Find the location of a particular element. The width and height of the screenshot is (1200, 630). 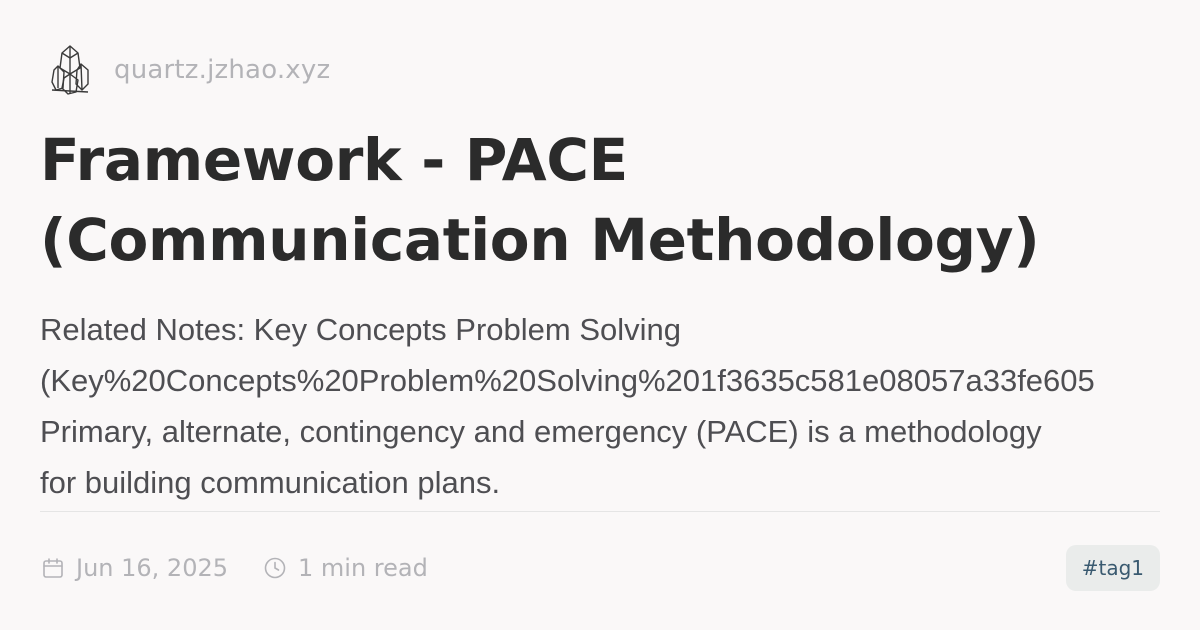

publish-date: Jun 16, 2025 is located at coordinates (134, 568).